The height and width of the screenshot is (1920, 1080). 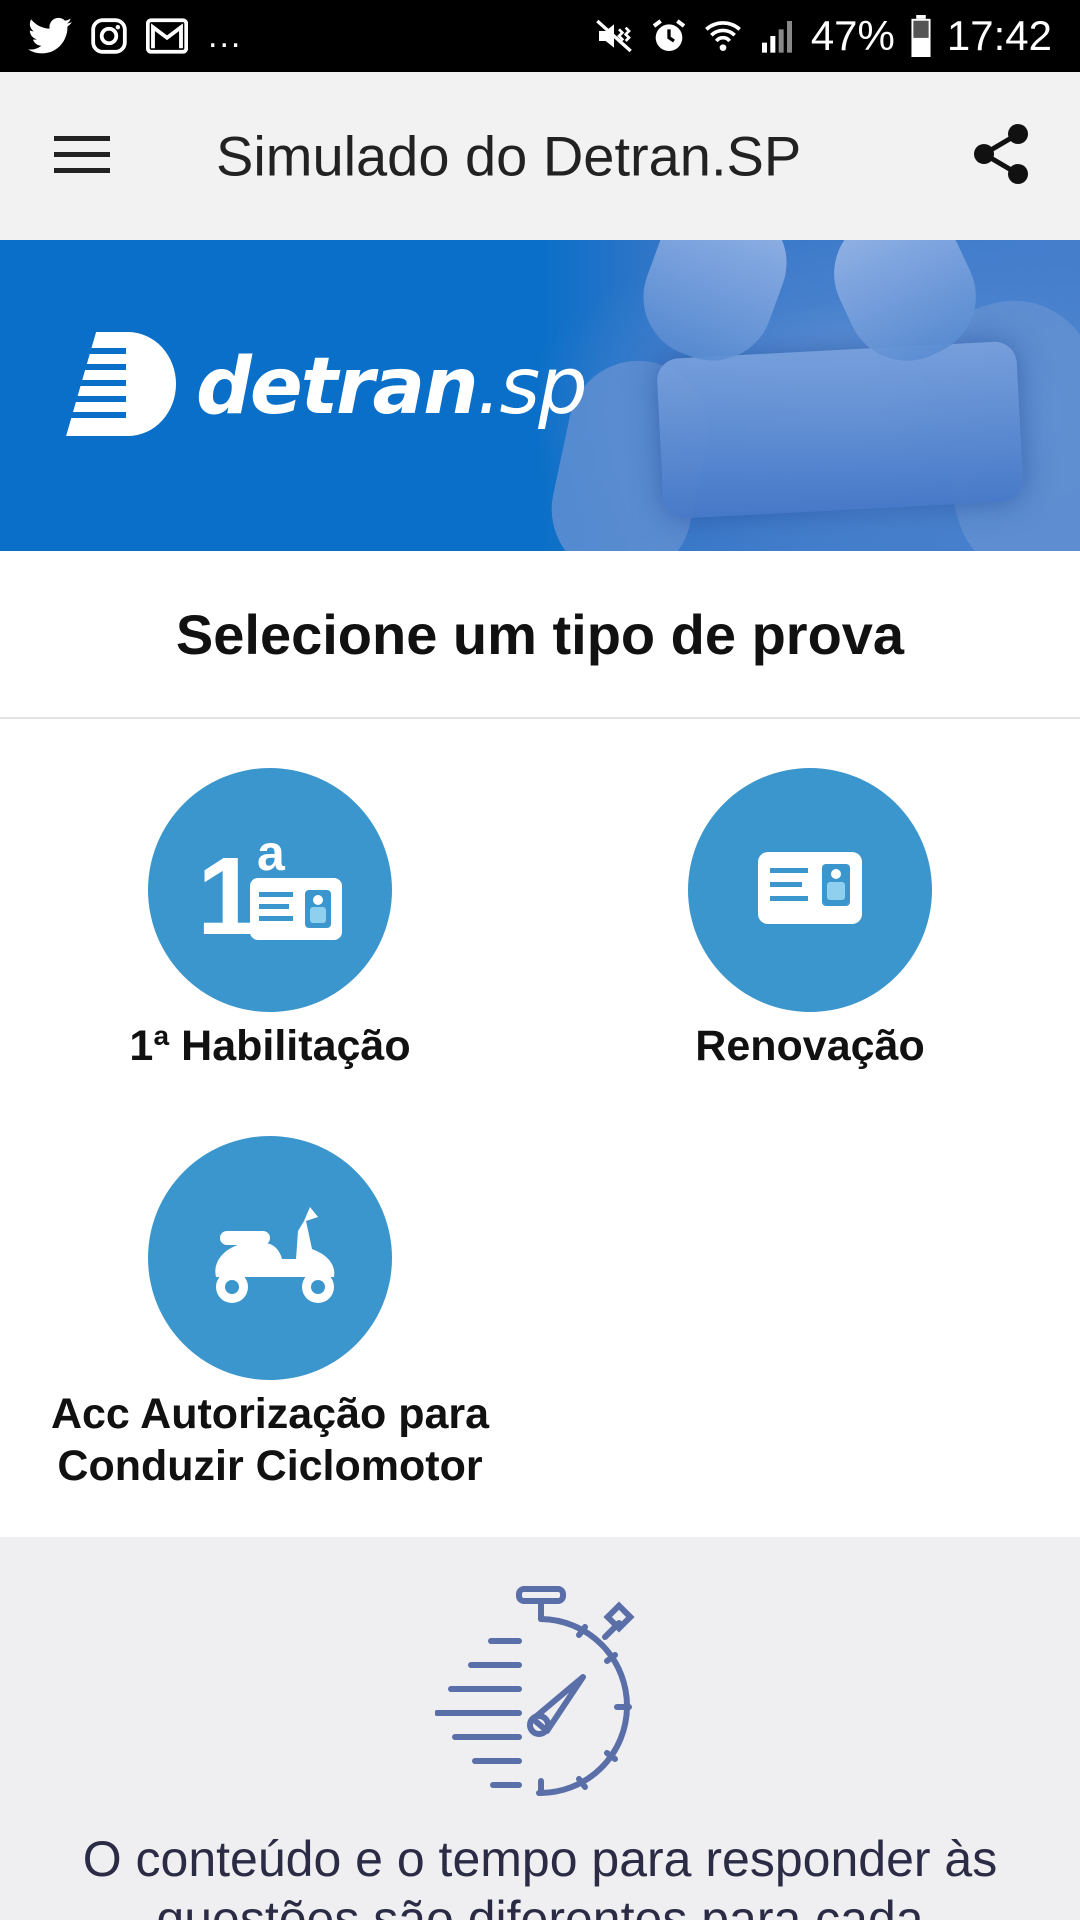 I want to click on menu-button, so click(x=82, y=156).